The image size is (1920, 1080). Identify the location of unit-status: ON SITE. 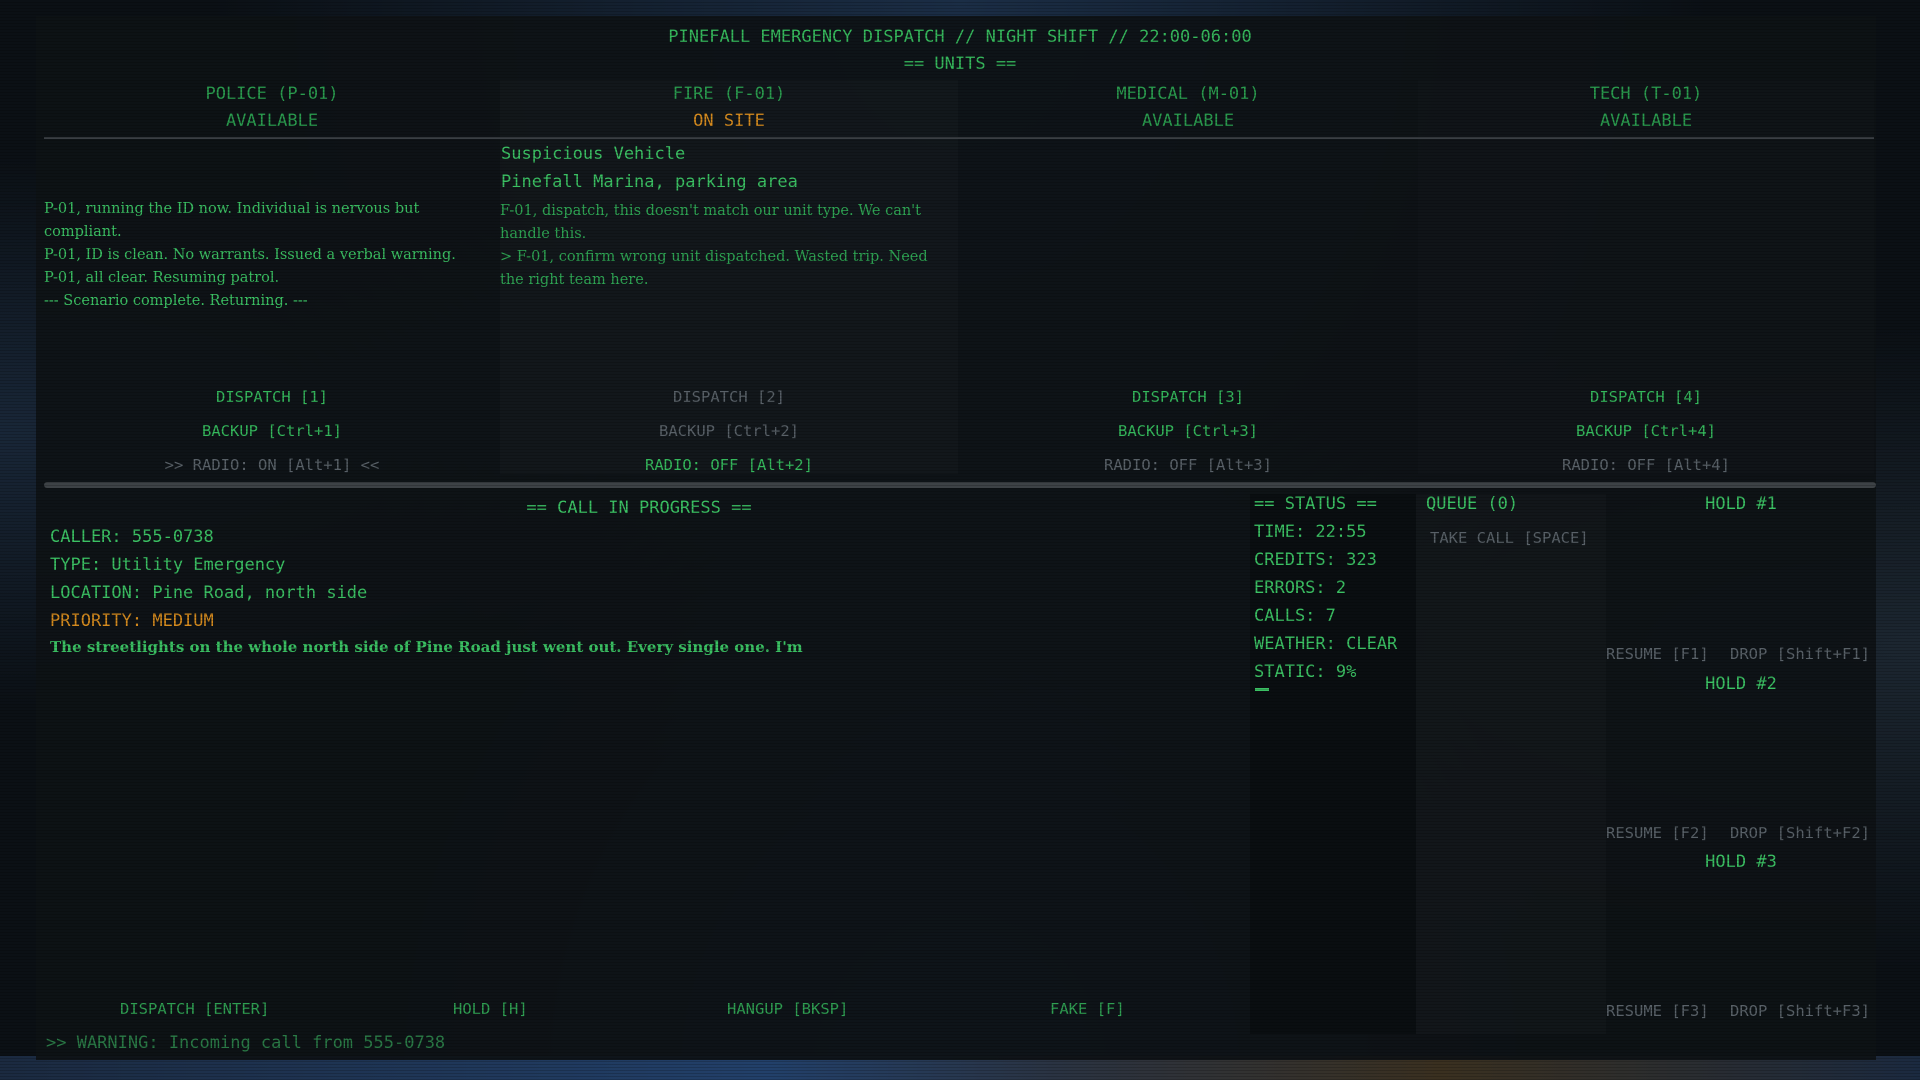
(729, 121).